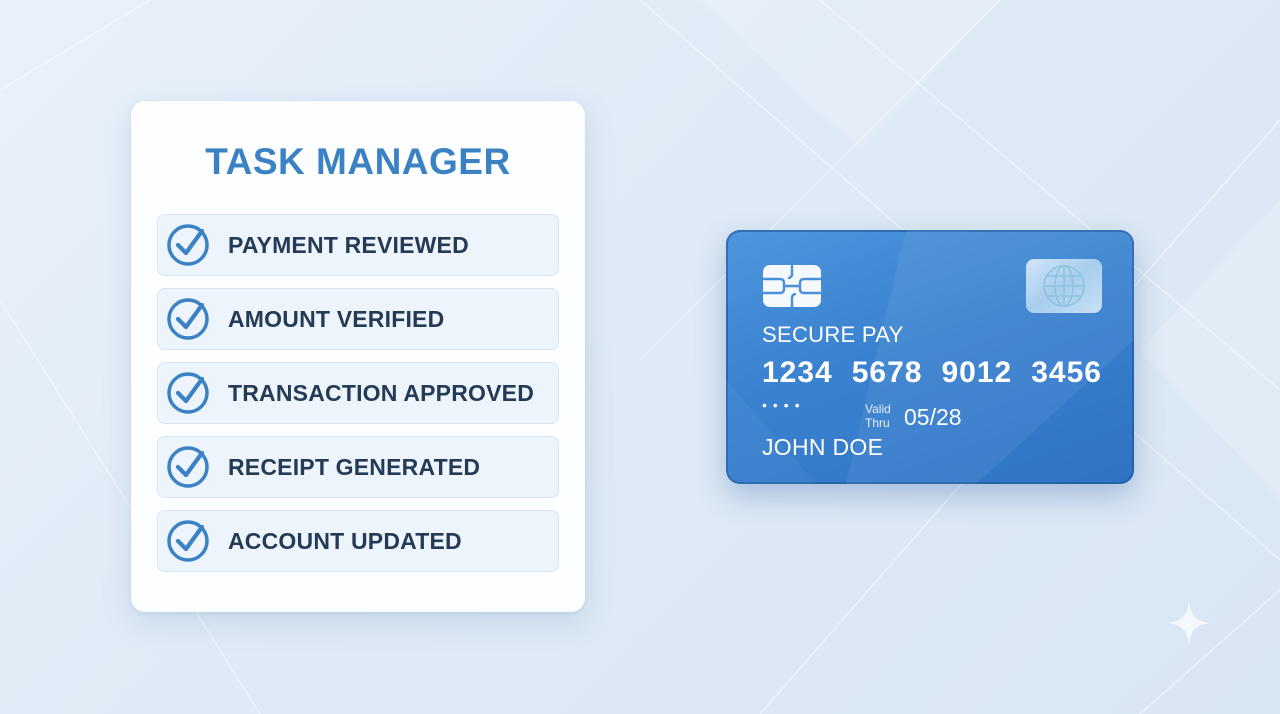 This screenshot has height=714, width=1280. I want to click on task-item-payment-reviewed: PAYMENT REVIEWED, so click(358, 245).